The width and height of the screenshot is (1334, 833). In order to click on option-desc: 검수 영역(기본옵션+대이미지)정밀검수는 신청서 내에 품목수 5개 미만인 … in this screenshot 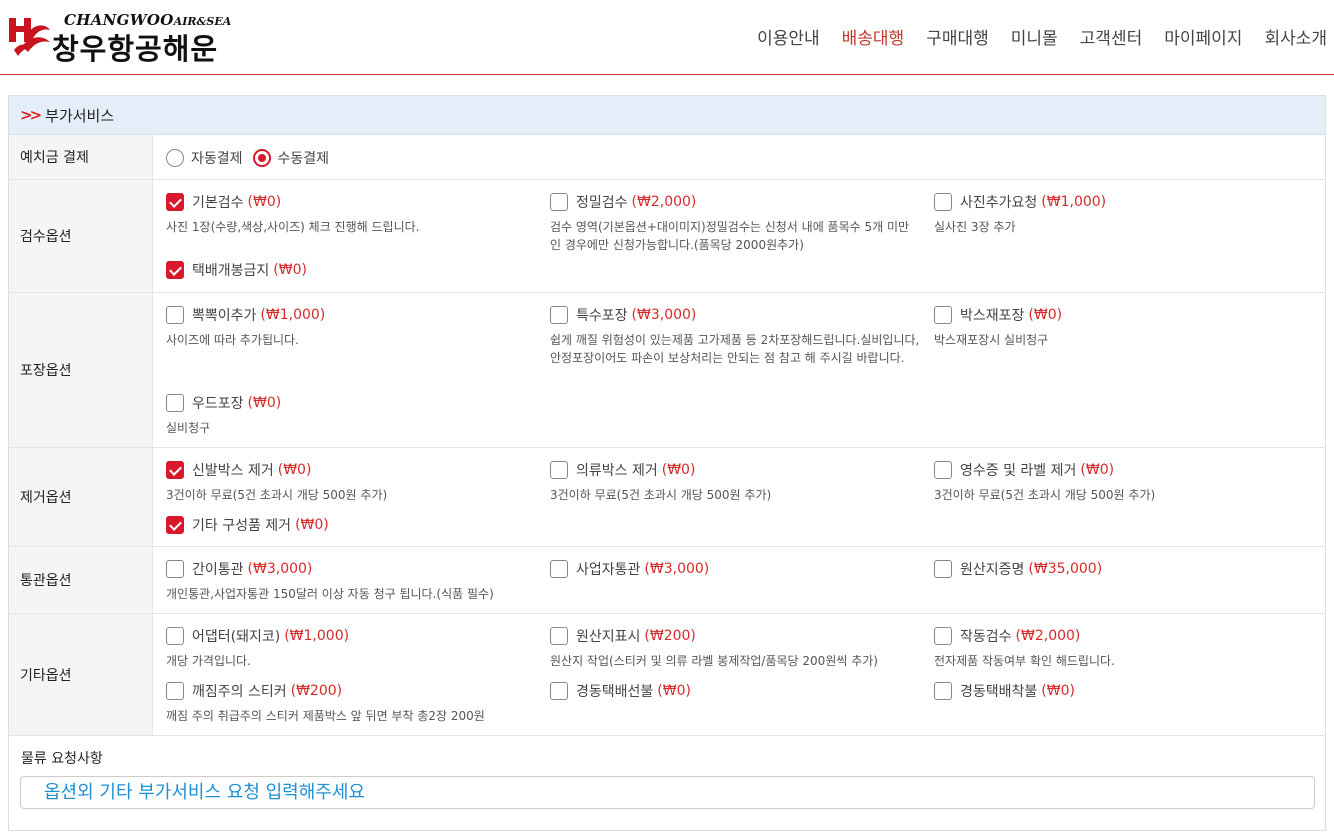, I will do `click(730, 236)`.